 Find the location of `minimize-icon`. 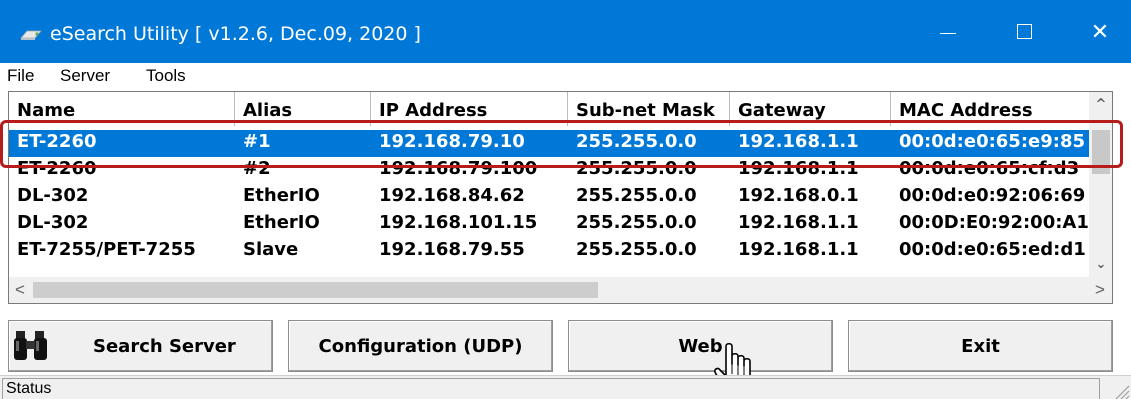

minimize-icon is located at coordinates (948, 33).